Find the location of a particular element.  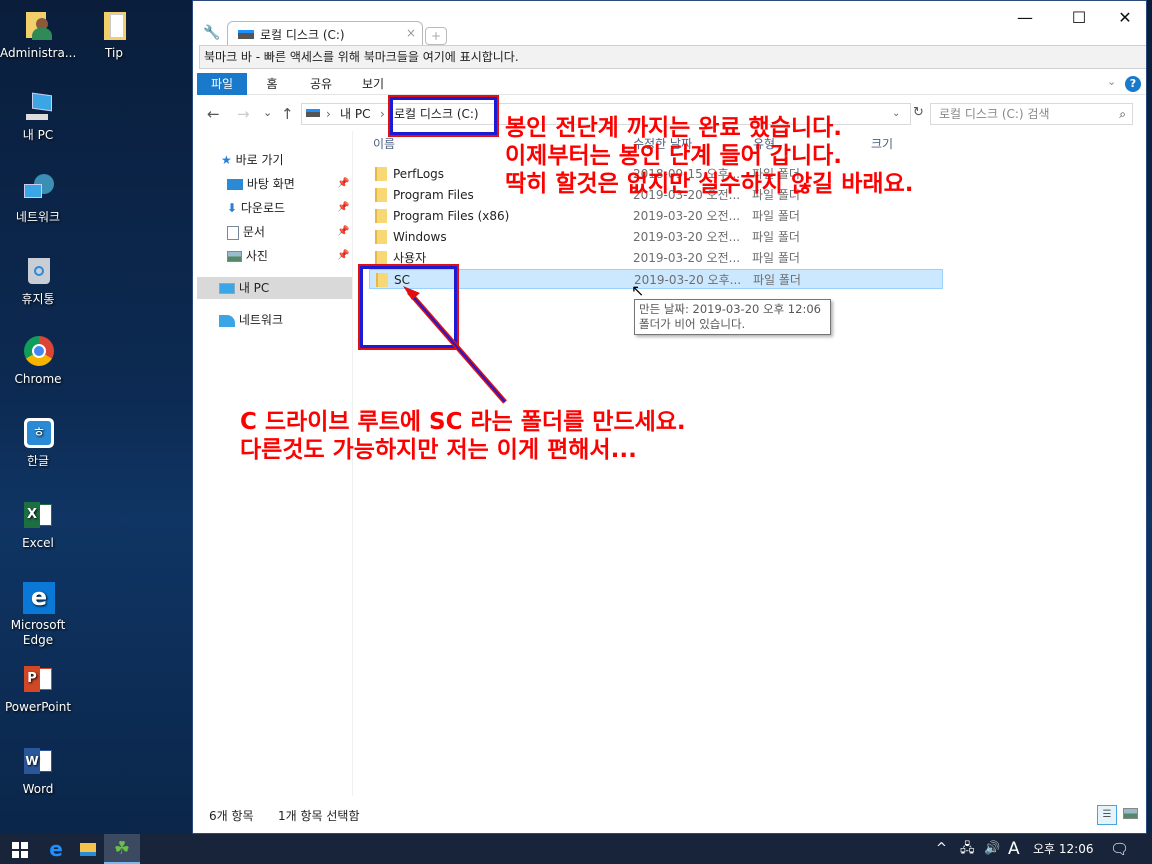

clock: 오후 12:06 is located at coordinates (1063, 849).